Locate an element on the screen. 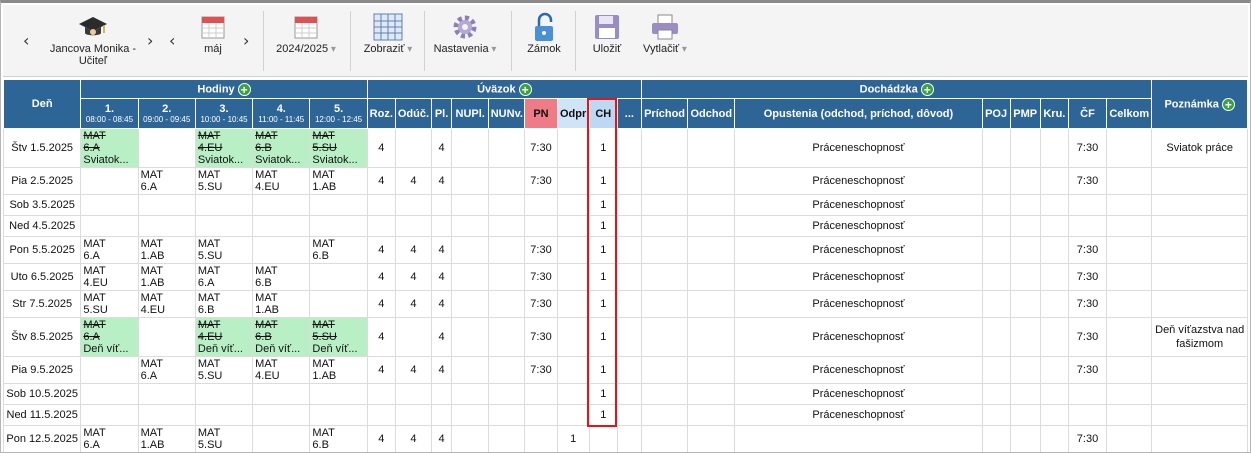 Image resolution: width=1251 pixels, height=453 pixels. day-cell: Pia 9.5.2025 is located at coordinates (42, 370).